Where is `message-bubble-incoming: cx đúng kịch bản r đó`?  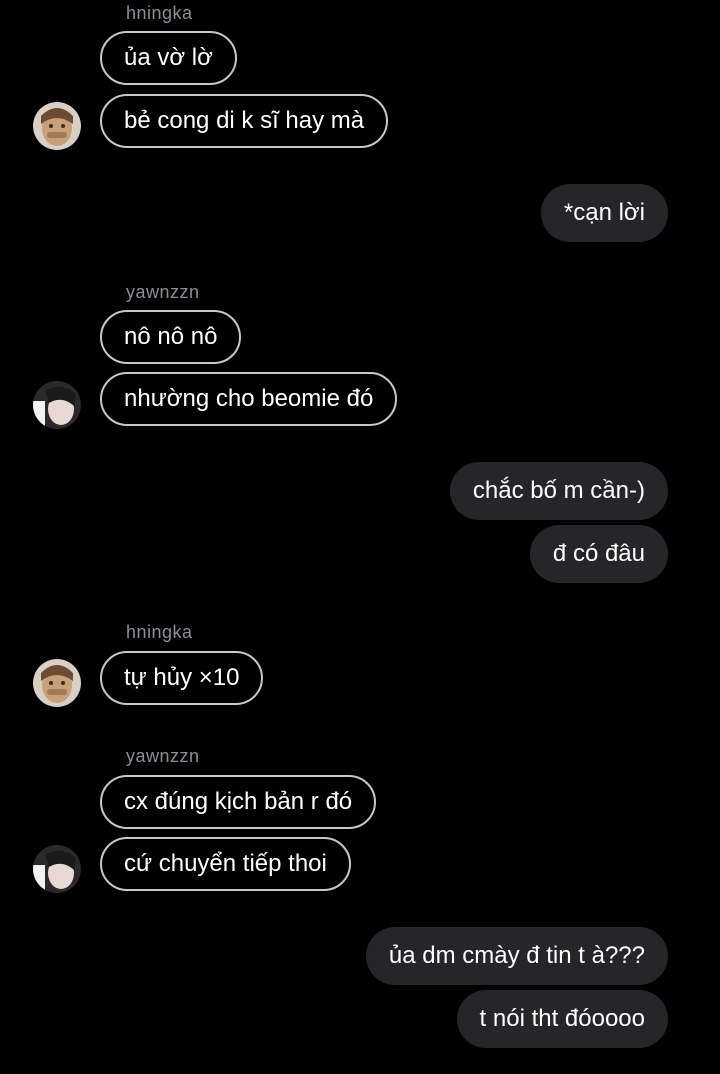
message-bubble-incoming: cx đúng kịch bản r đó is located at coordinates (238, 802).